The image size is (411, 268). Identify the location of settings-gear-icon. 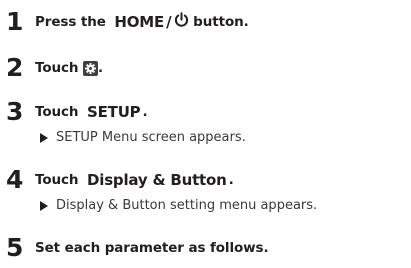
(91, 68).